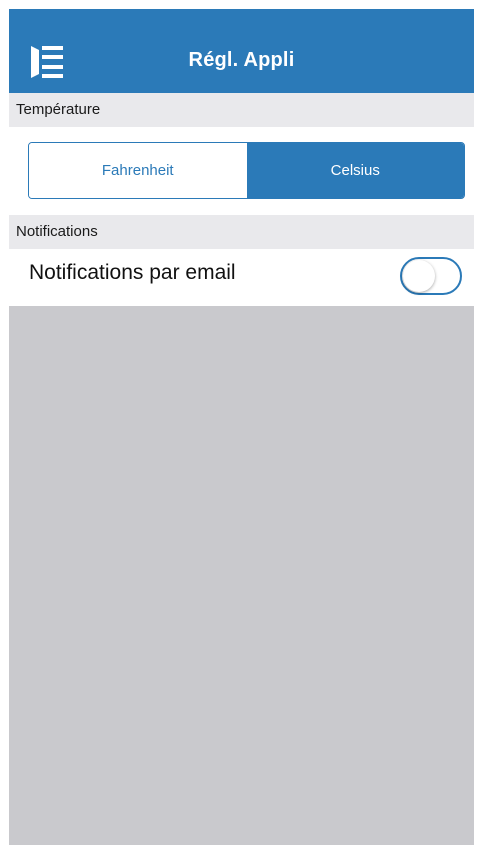 The height and width of the screenshot is (851, 482). What do you see at coordinates (241, 110) in the screenshot?
I see `section-header-temperature: Température` at bounding box center [241, 110].